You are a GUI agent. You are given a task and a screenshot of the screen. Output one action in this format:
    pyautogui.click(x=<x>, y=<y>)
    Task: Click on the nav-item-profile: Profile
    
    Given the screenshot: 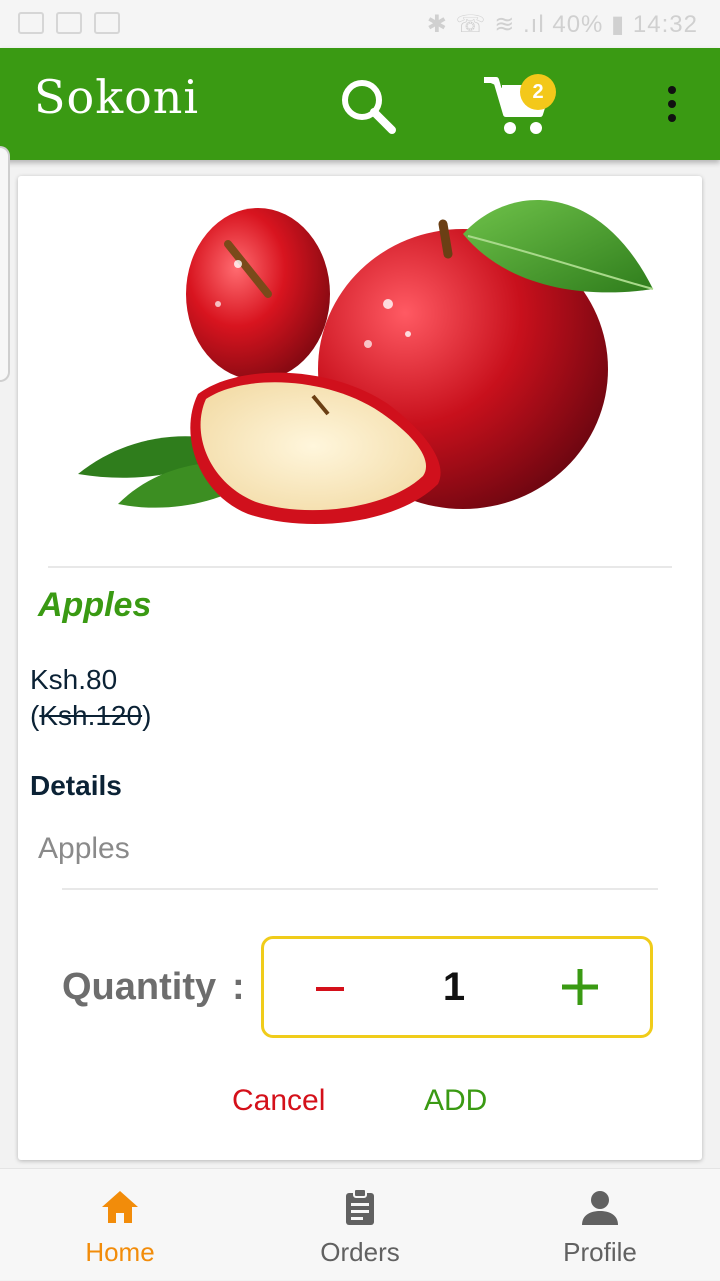 What is the action you would take?
    pyautogui.click(x=600, y=1225)
    